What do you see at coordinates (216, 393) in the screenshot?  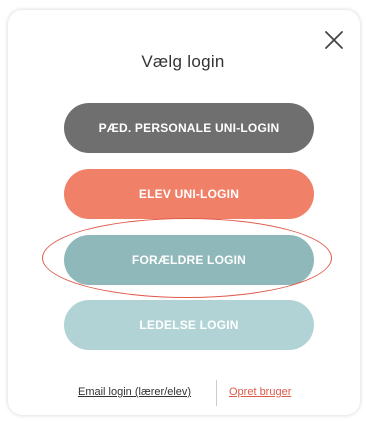 I see `footer-divider` at bounding box center [216, 393].